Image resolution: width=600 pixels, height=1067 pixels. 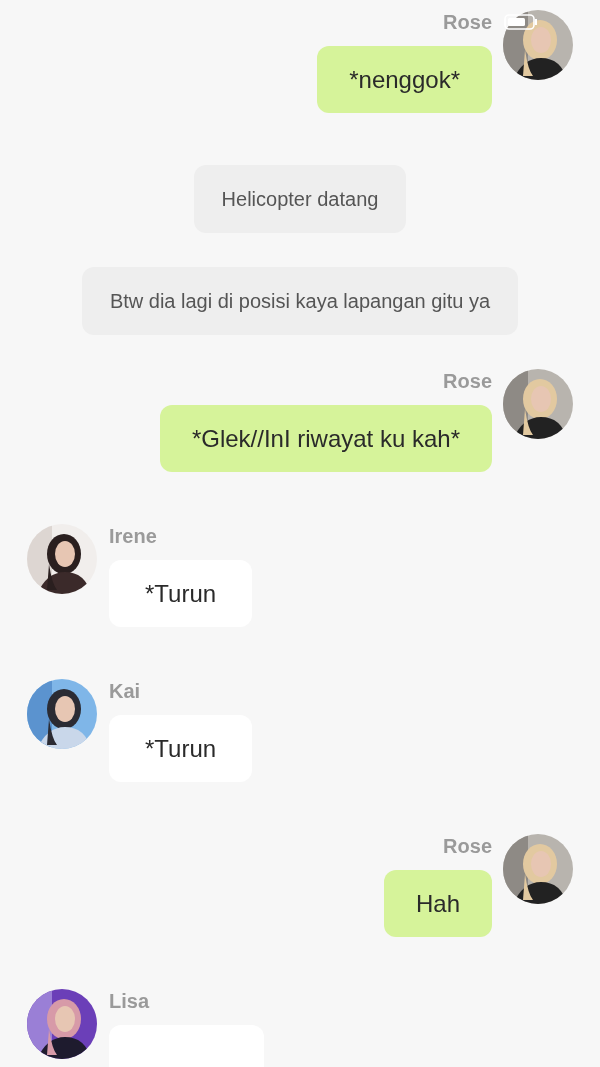 I want to click on message-bubble: *Glek//InI riwayat ku kah*, so click(x=325, y=438).